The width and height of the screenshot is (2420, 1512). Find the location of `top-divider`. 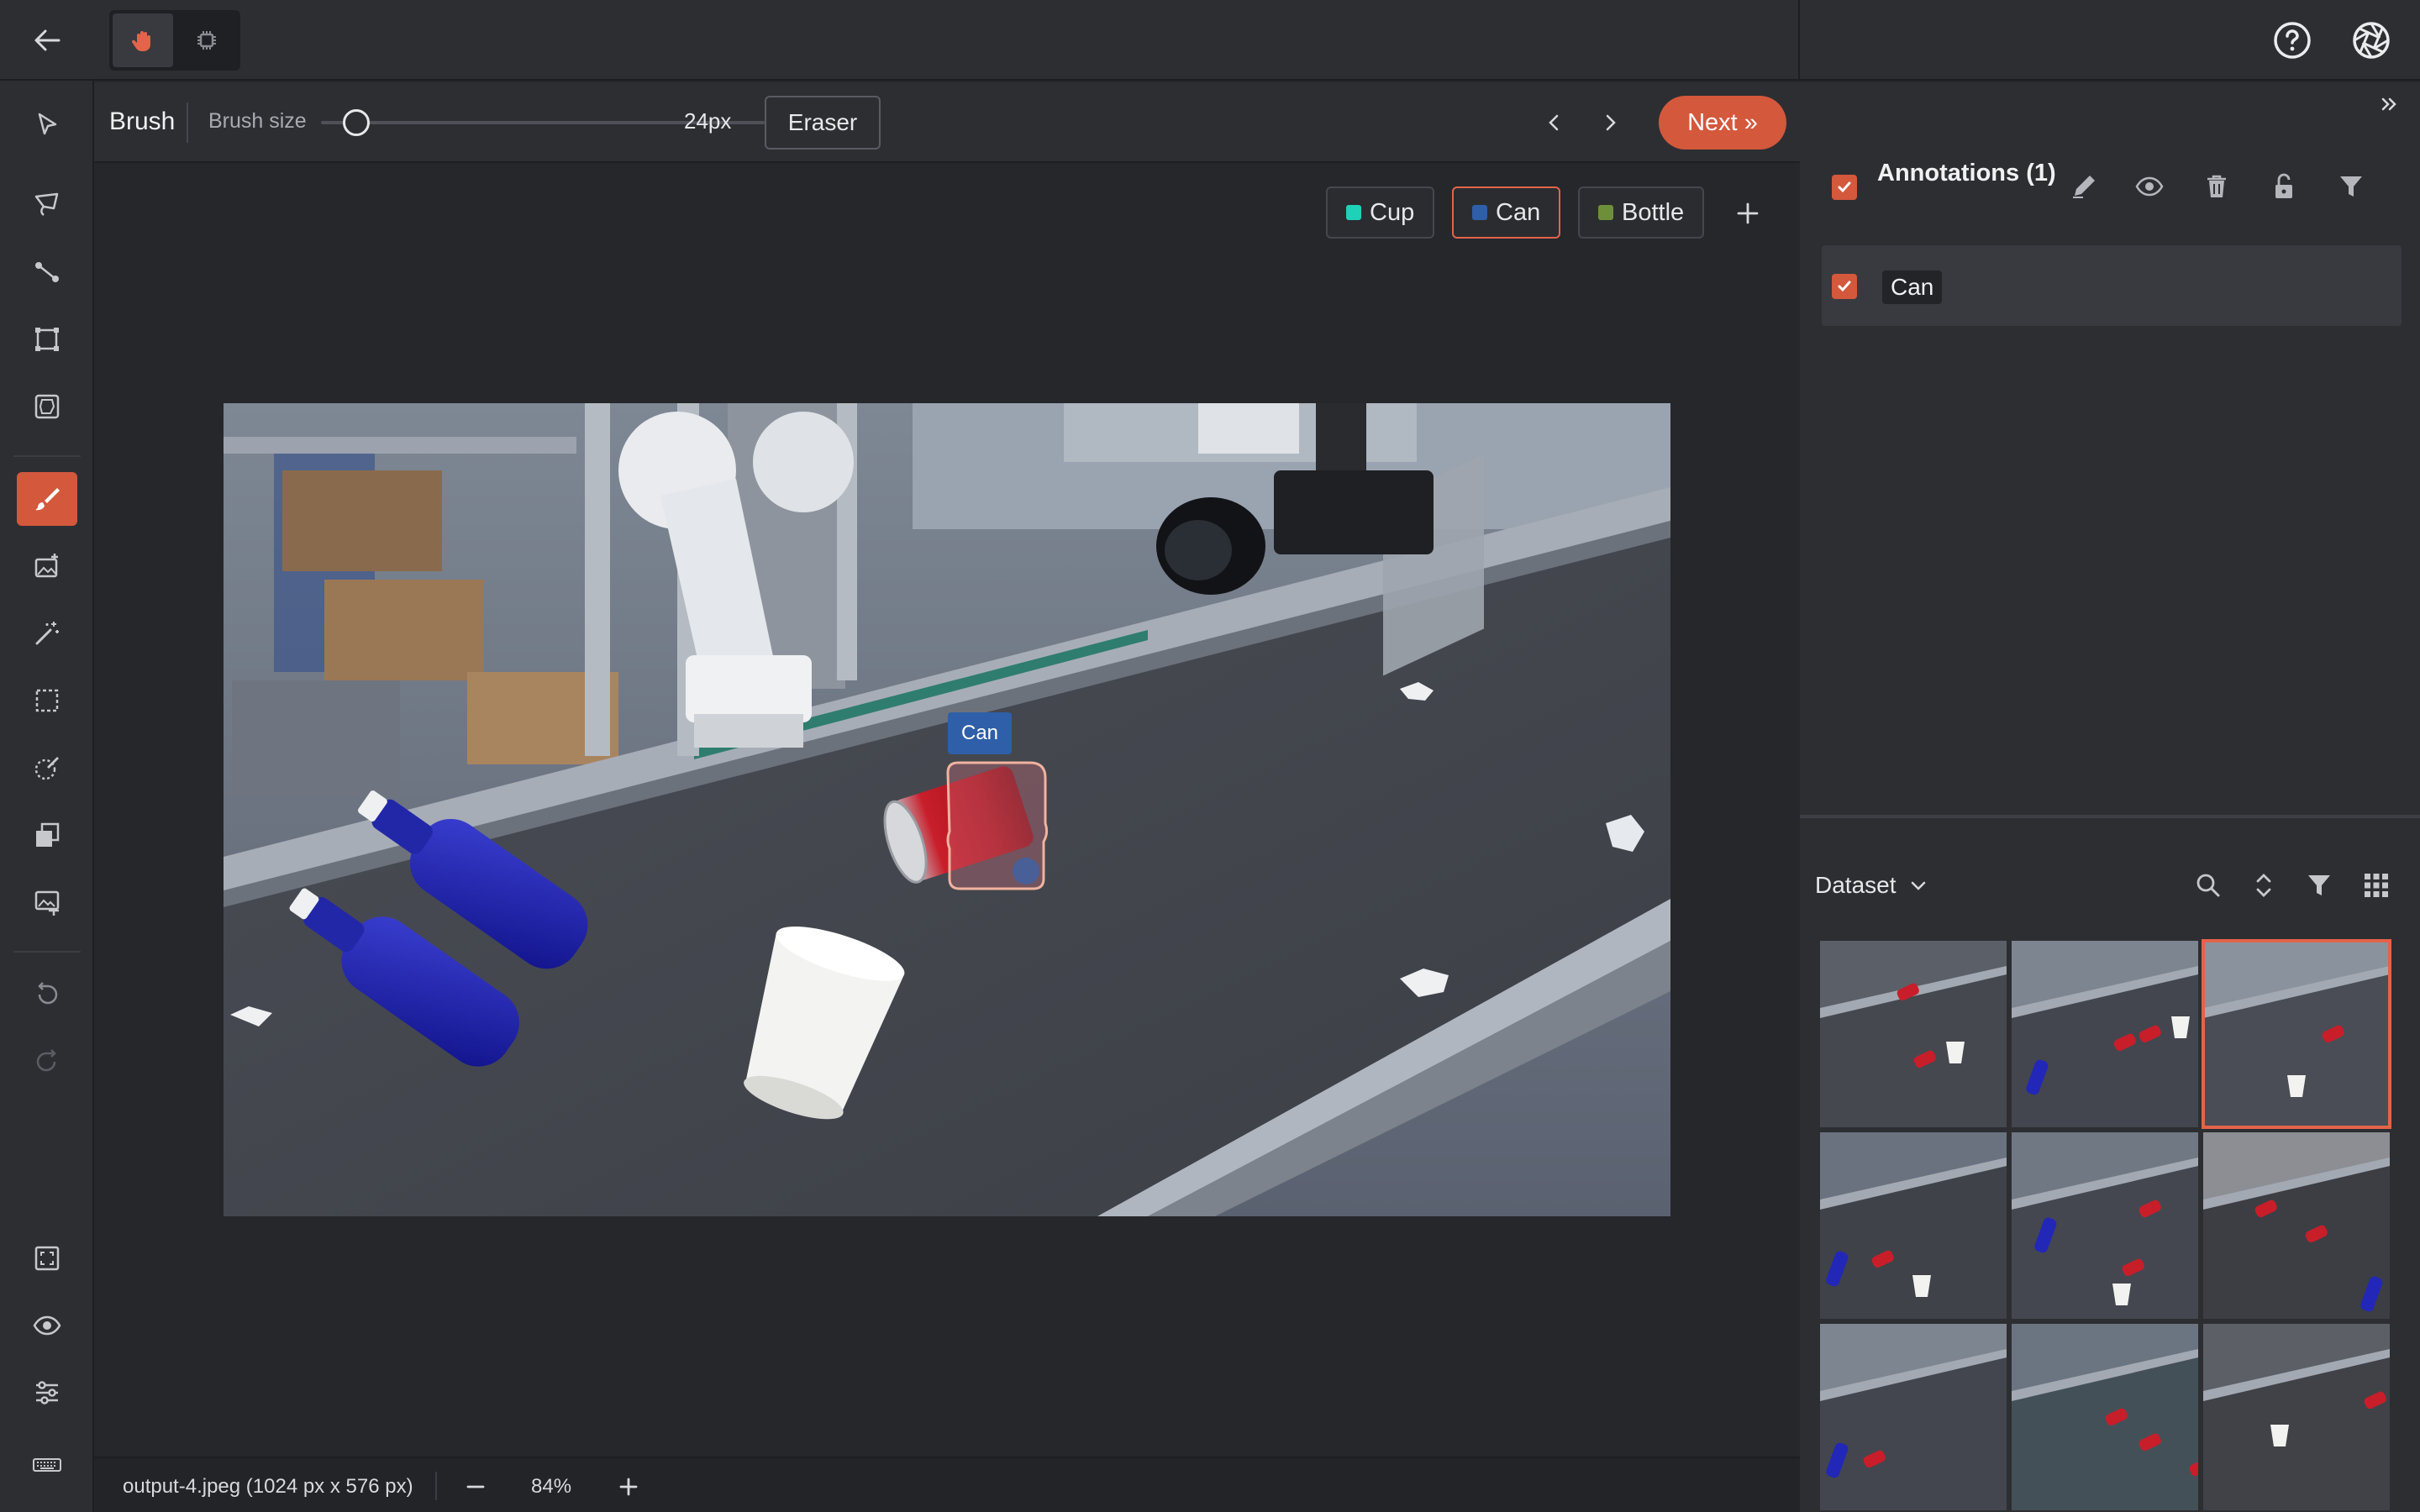

top-divider is located at coordinates (1799, 40).